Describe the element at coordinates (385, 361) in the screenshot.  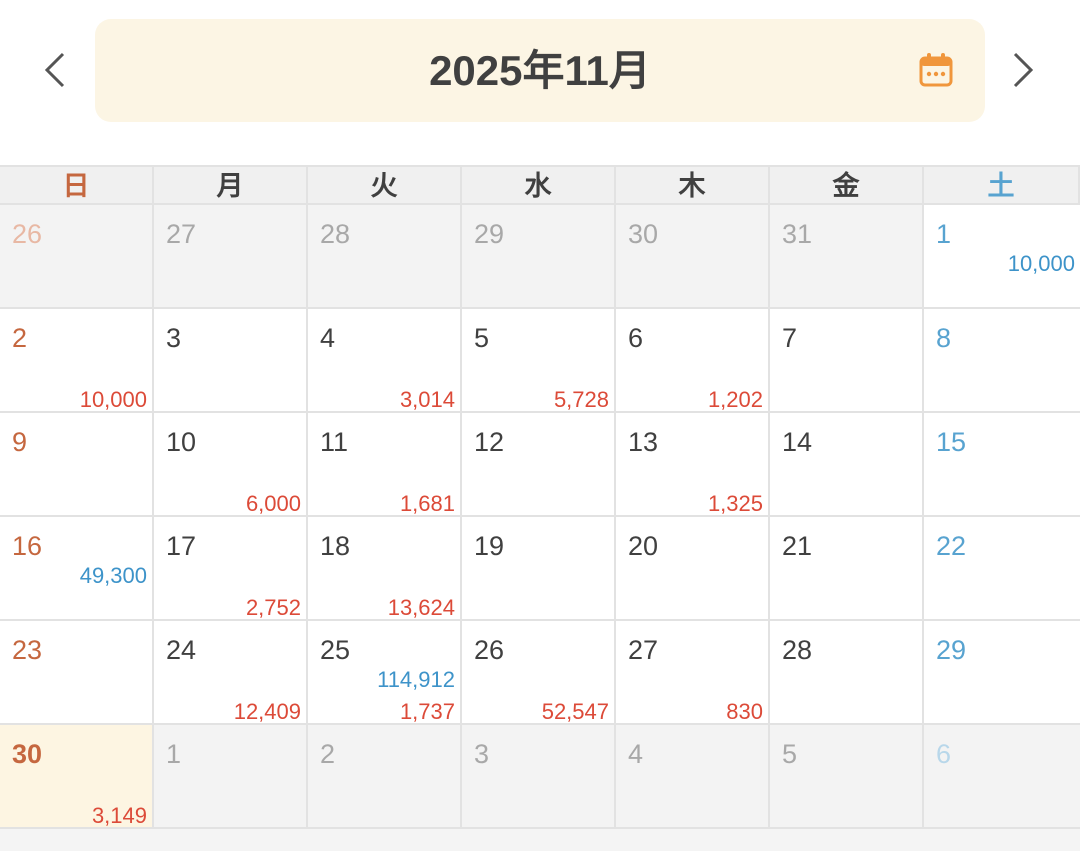
I see `calendar-day-cell: 4 3,014` at that location.